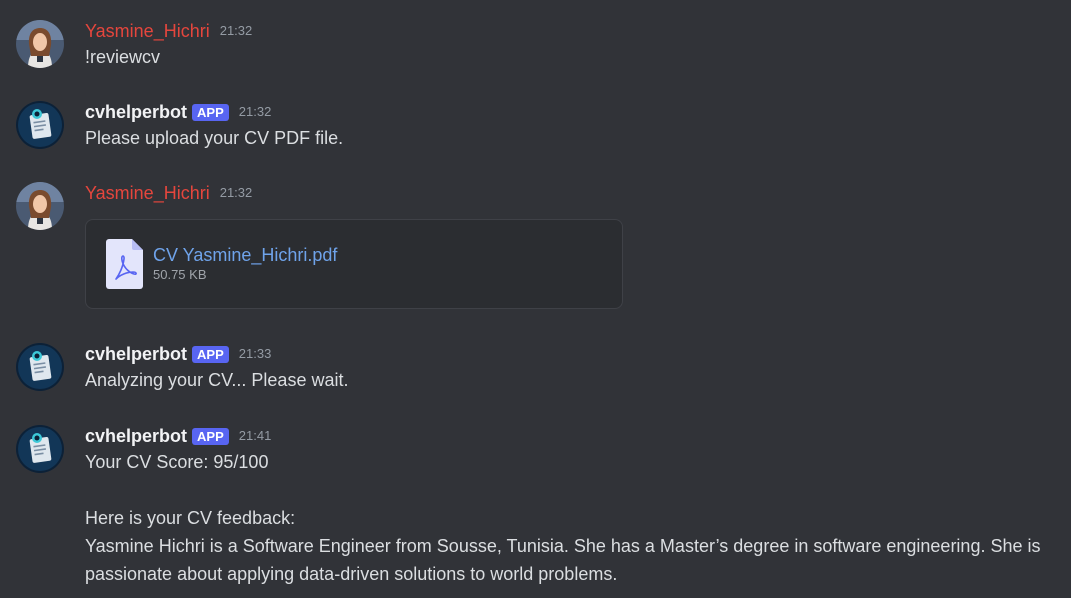 The image size is (1071, 598). What do you see at coordinates (190, 518) in the screenshot?
I see `feedback-heading: Here is your CV feedback:` at bounding box center [190, 518].